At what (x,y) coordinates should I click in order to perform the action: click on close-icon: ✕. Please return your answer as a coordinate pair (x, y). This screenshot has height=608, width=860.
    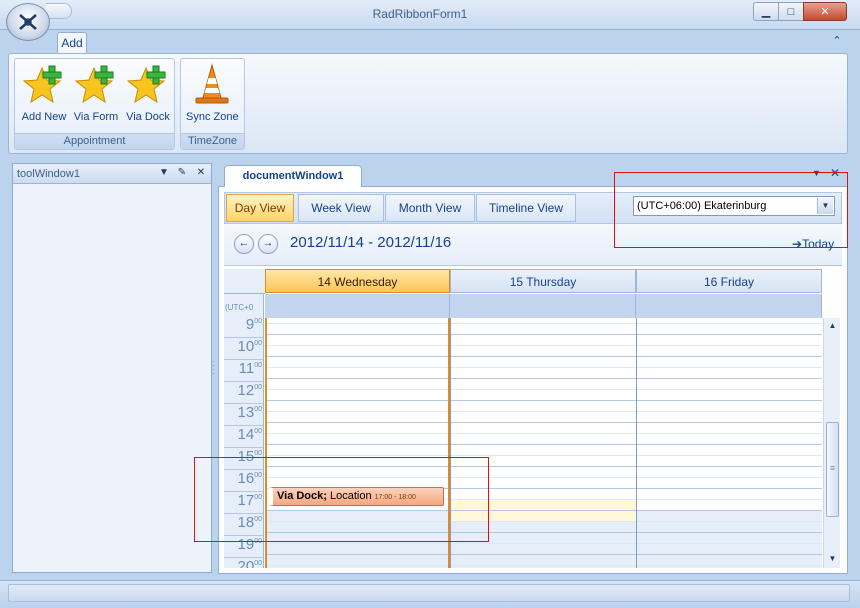
    Looking at the image, I should click on (201, 174).